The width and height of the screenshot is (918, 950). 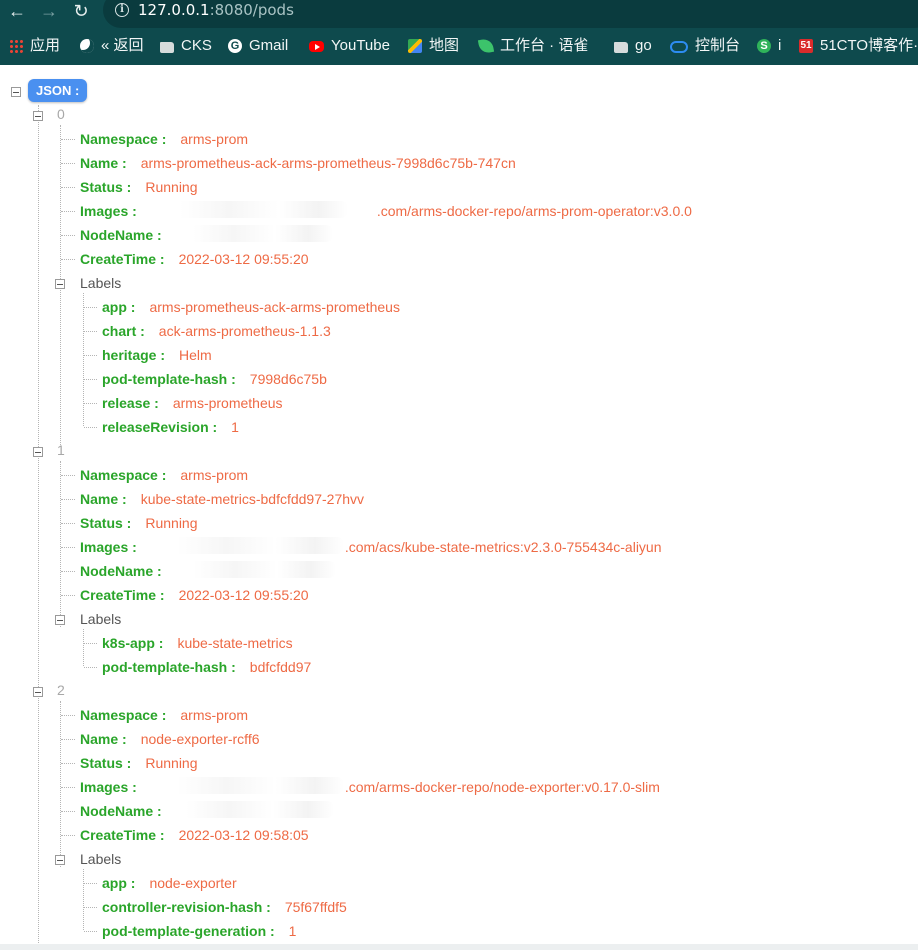 I want to click on root-collapse-toggle, so click(x=16, y=92).